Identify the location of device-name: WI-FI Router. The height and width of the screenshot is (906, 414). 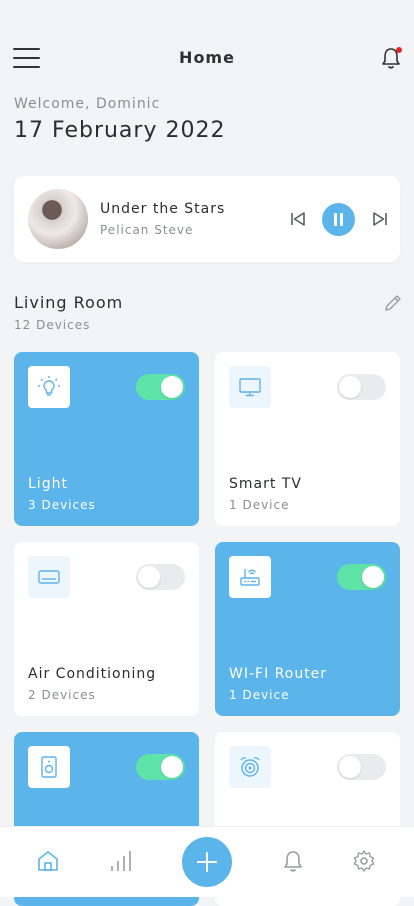
(278, 674).